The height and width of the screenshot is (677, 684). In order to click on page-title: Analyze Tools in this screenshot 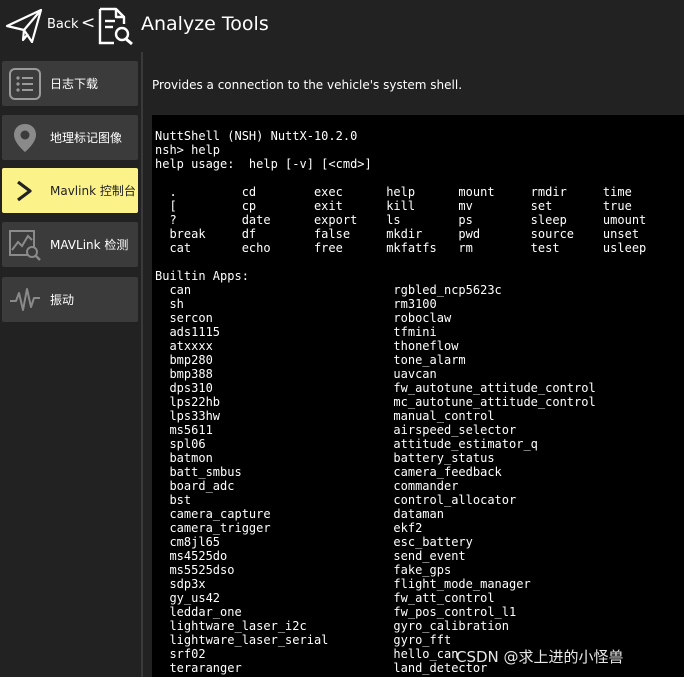, I will do `click(205, 24)`.